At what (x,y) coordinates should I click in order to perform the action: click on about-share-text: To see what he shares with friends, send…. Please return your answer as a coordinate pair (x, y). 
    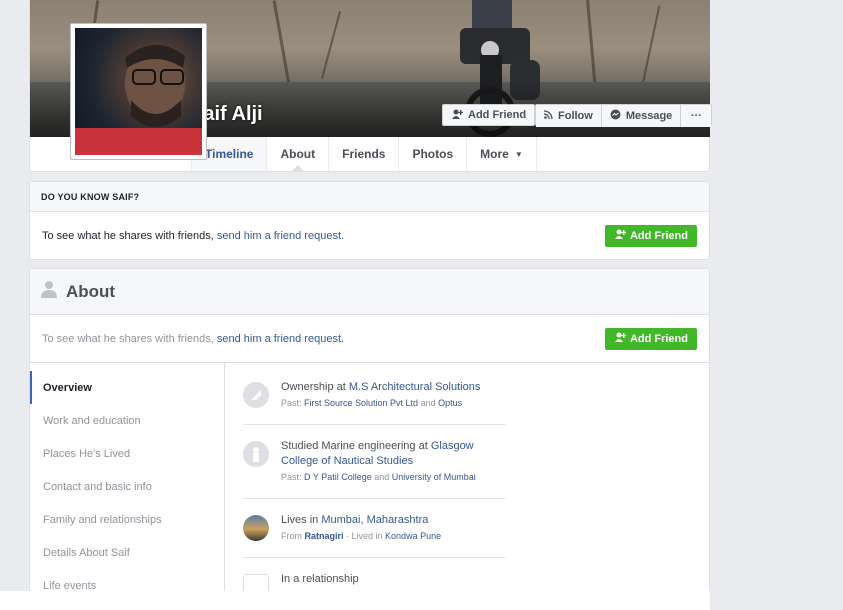
    Looking at the image, I should click on (193, 339).